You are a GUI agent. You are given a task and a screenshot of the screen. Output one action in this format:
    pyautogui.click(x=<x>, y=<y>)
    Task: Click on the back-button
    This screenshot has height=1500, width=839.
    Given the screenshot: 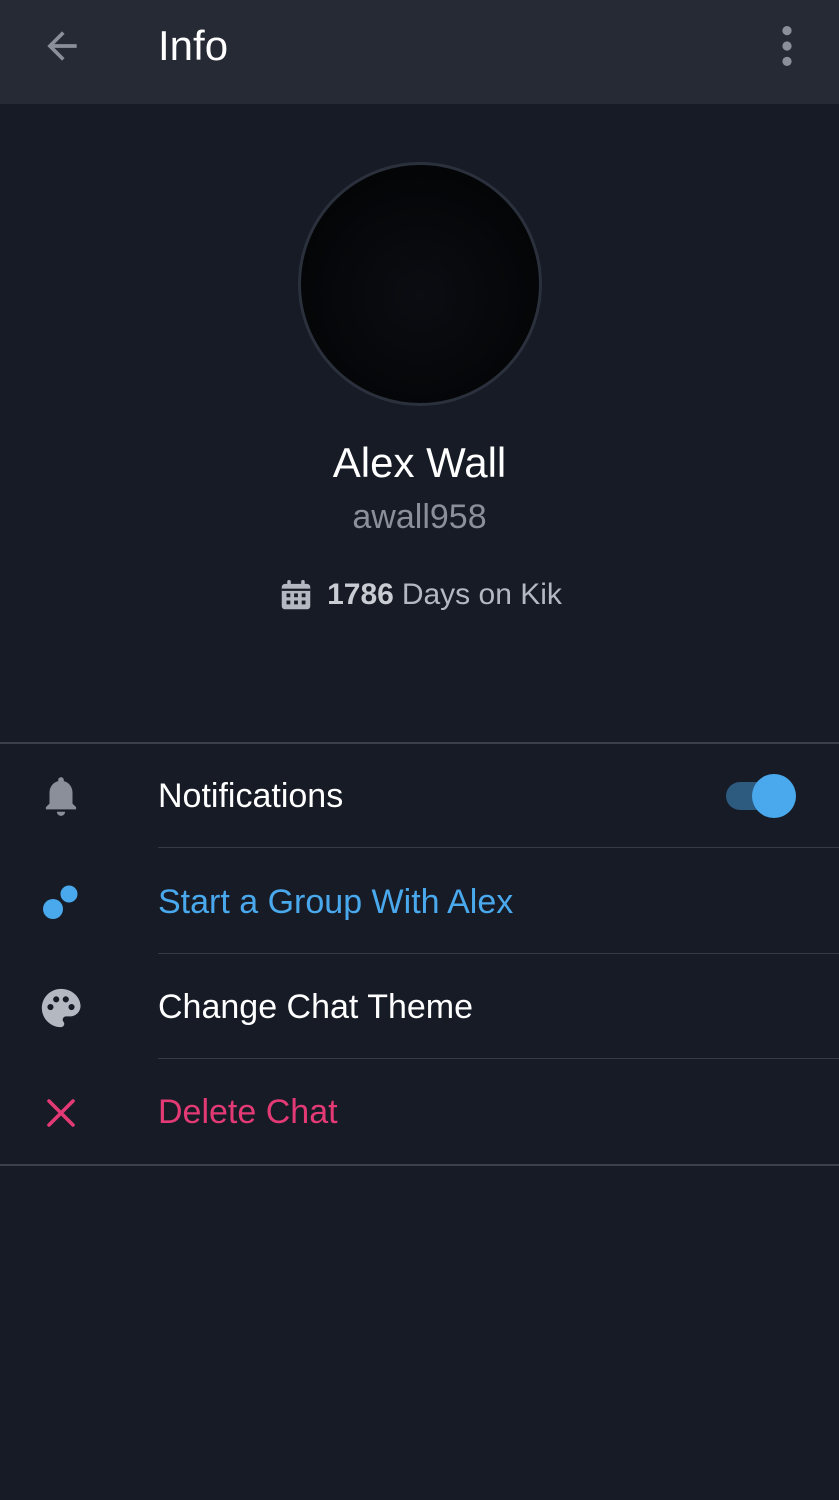 What is the action you would take?
    pyautogui.click(x=62, y=46)
    